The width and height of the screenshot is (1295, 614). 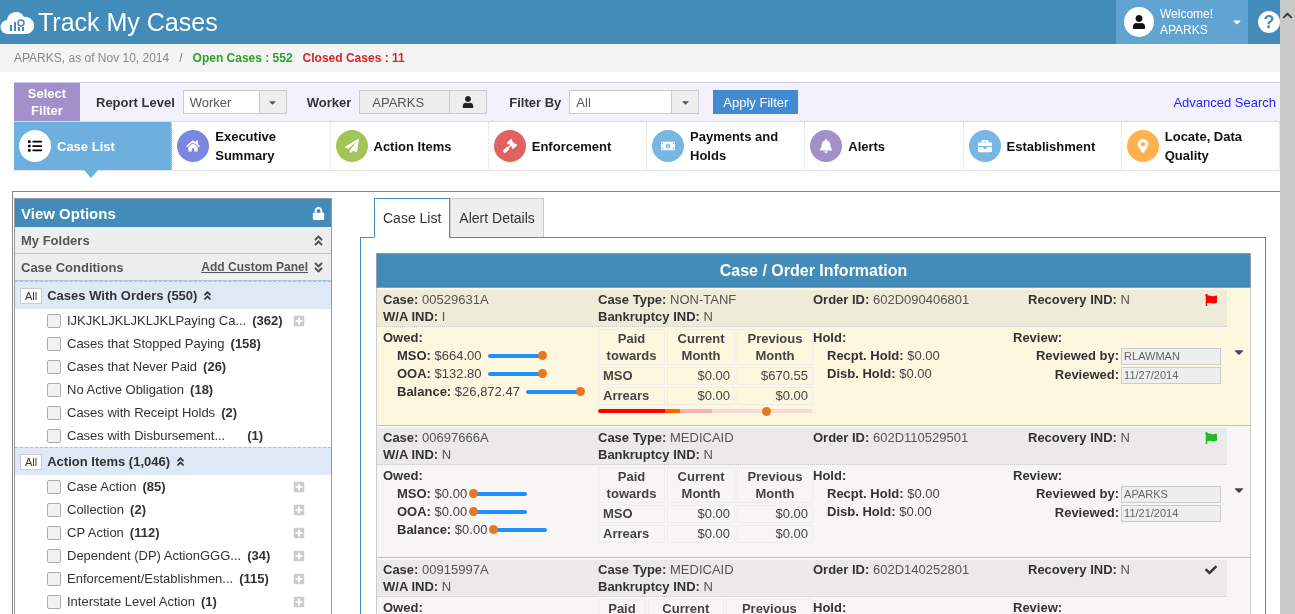 What do you see at coordinates (135, 102) in the screenshot?
I see `report-level-label: Report Level` at bounding box center [135, 102].